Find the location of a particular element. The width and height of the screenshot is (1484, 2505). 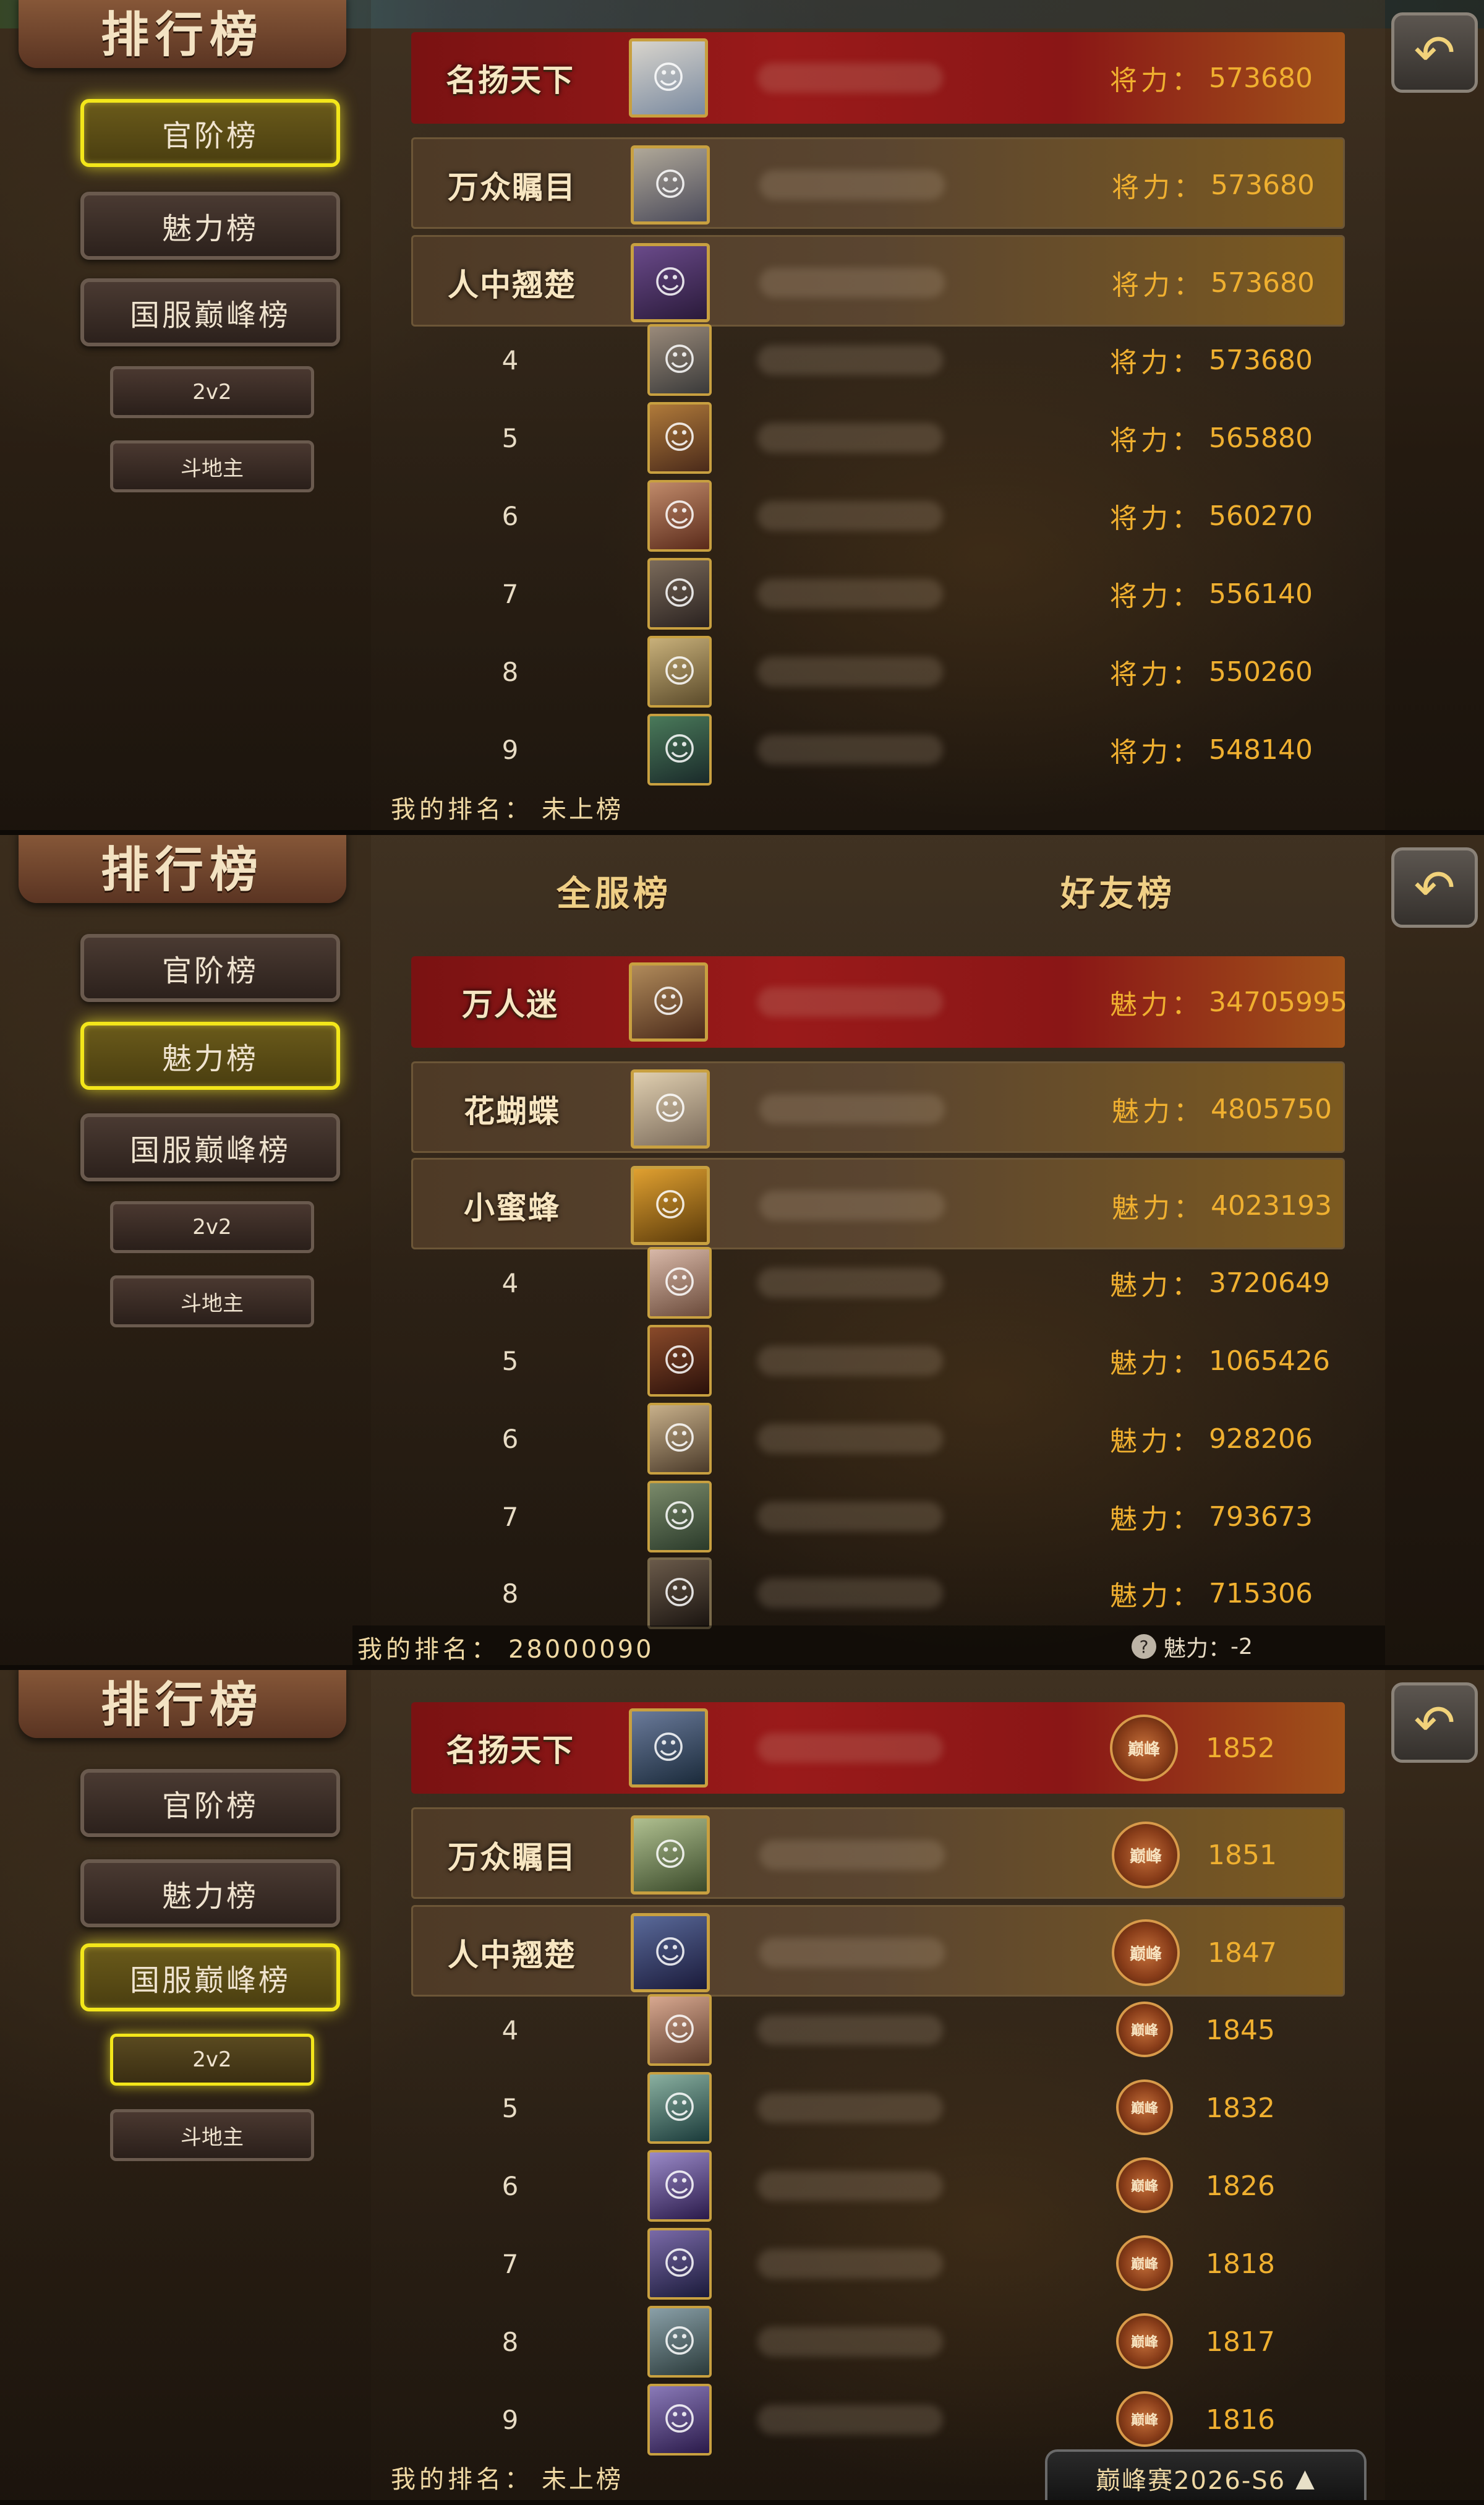

table-row: 人中翘楚 ☺ 巅峰 1847 is located at coordinates (878, 1951).